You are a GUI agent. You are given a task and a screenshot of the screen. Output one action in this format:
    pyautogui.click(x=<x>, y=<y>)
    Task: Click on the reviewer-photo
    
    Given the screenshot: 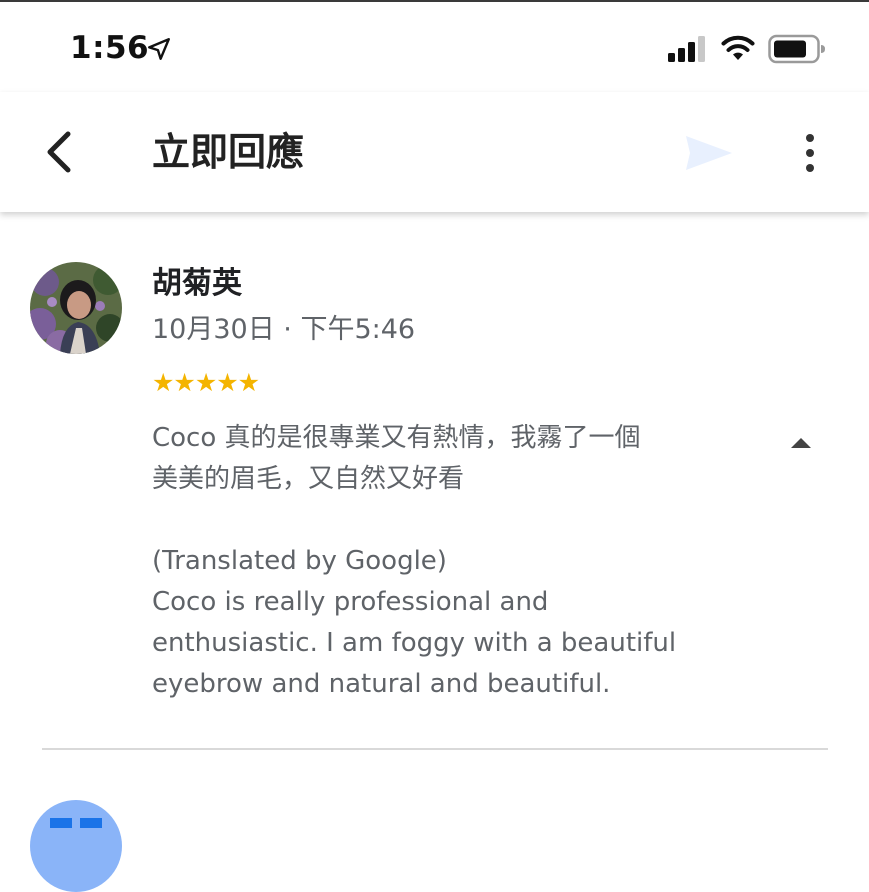 What is the action you would take?
    pyautogui.click(x=76, y=308)
    